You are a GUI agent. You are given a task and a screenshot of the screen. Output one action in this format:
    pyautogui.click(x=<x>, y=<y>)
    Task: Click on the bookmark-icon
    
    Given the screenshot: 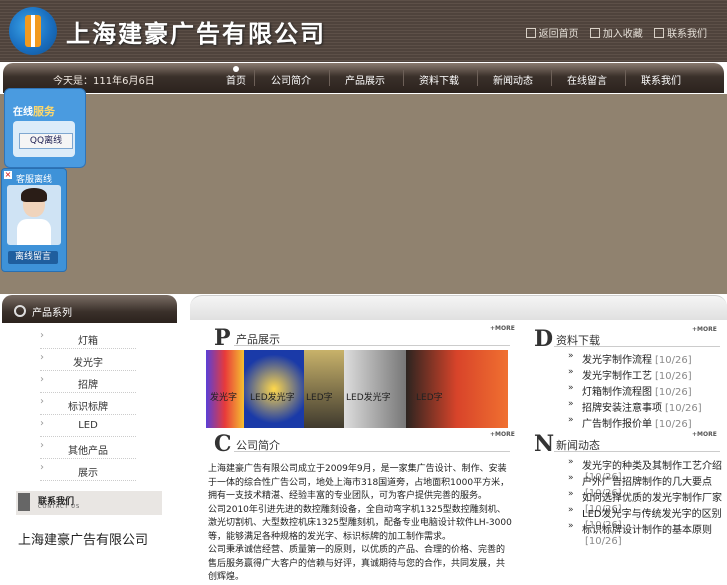 What is the action you would take?
    pyautogui.click(x=594, y=33)
    